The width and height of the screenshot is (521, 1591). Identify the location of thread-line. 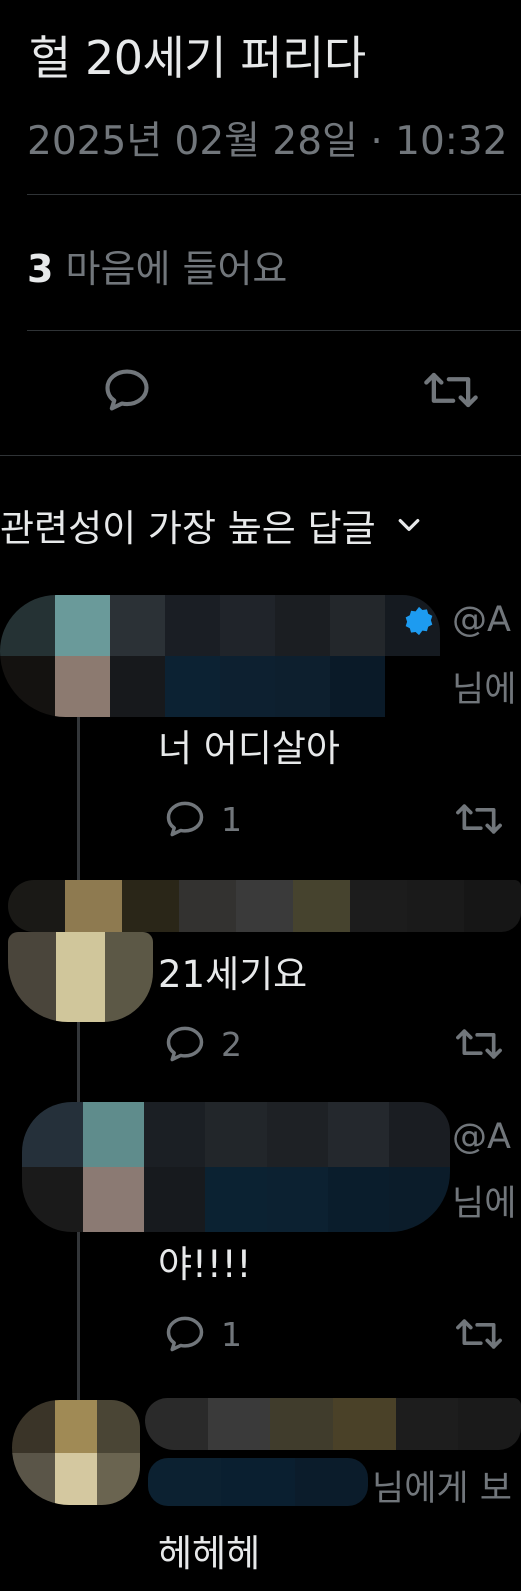
(78, 1057).